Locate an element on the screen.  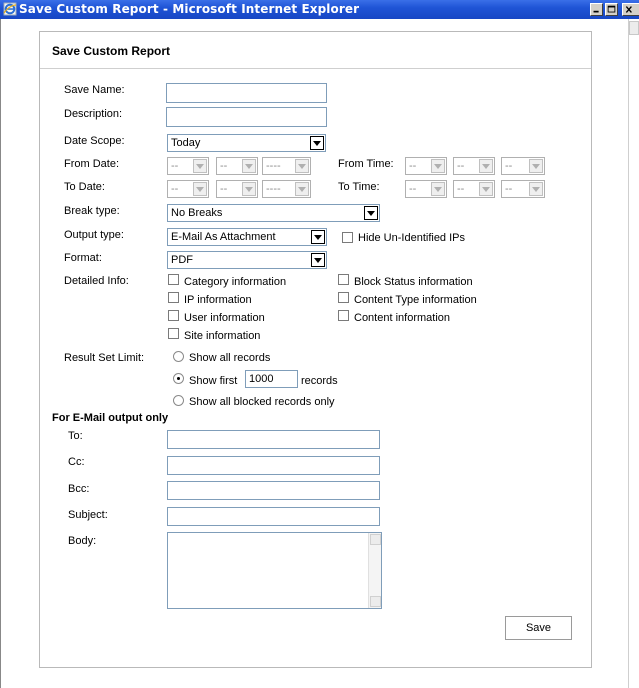
break-type-select: No Breaks is located at coordinates (273, 213).